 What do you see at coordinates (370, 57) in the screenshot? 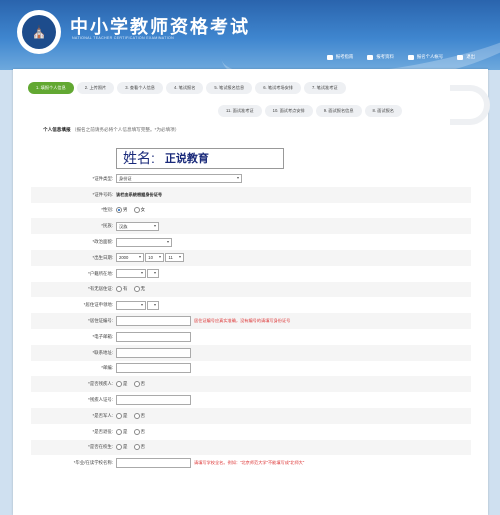
I see `materials-icon` at bounding box center [370, 57].